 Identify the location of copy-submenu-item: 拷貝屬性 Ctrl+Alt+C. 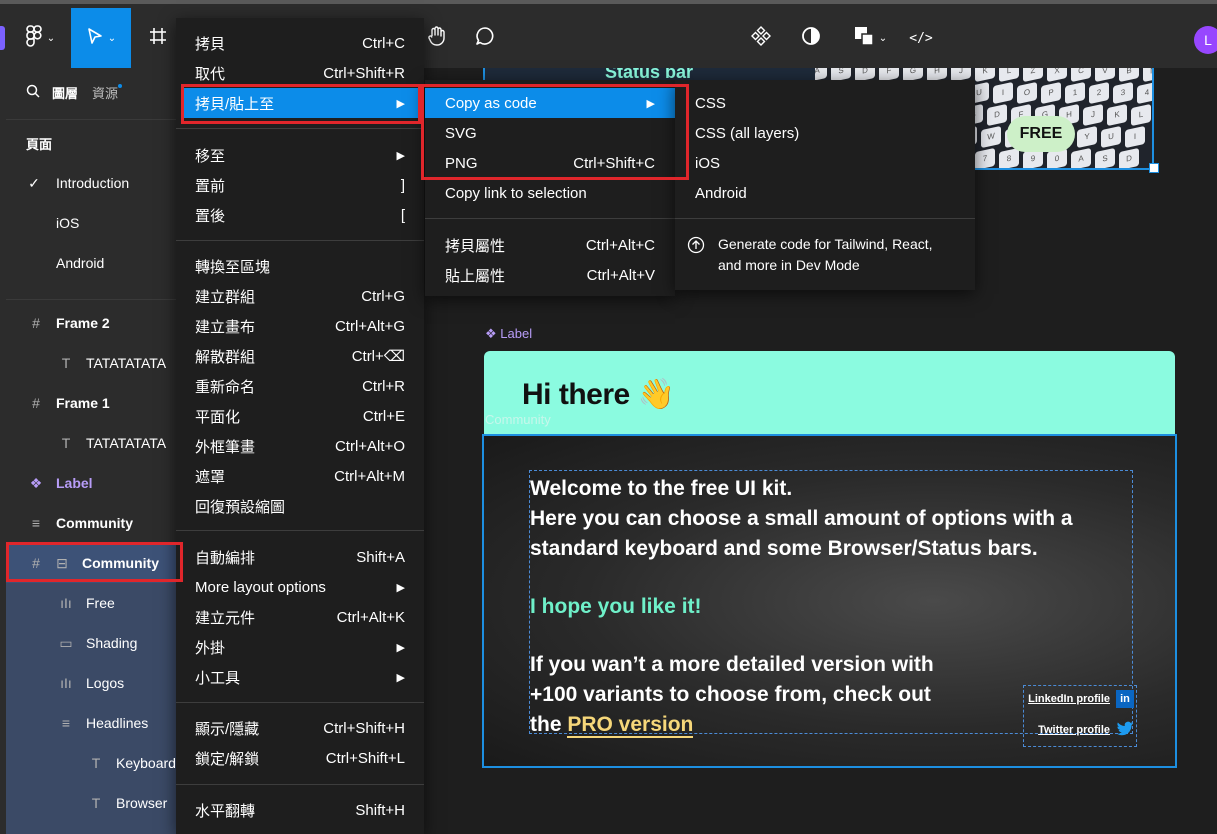
(550, 245).